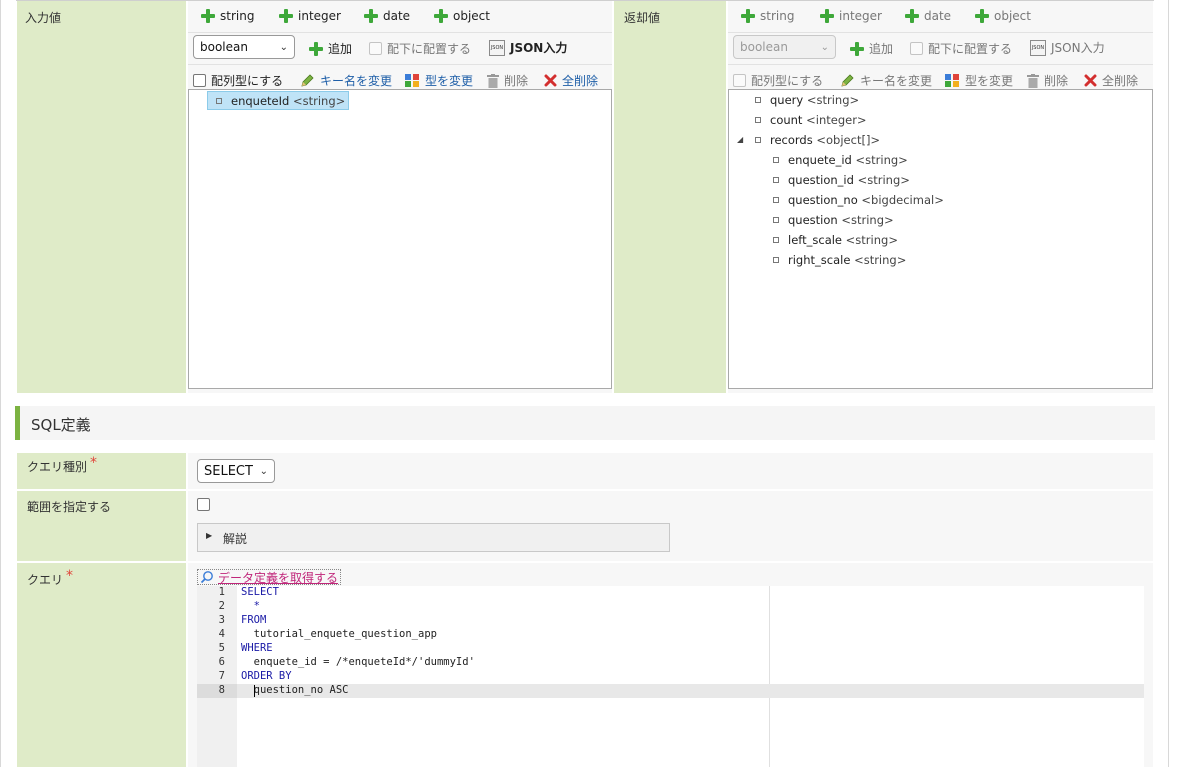  I want to click on trash-icon, so click(493, 80).